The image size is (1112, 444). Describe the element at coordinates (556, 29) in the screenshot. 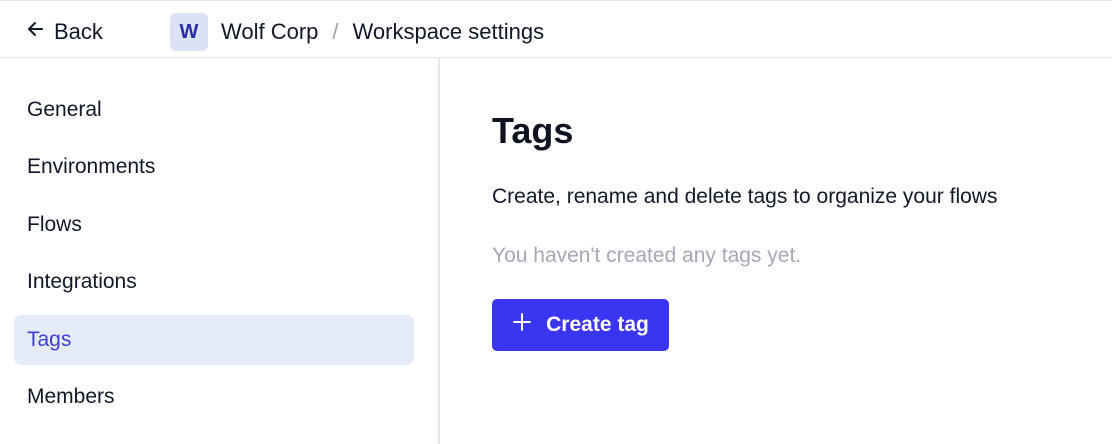

I see `top-bar: Back W Wolf Corp / Workspace settings` at that location.